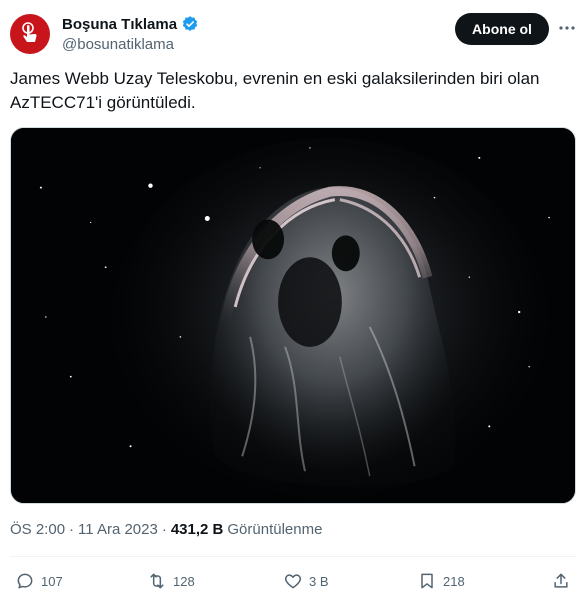 The height and width of the screenshot is (603, 587). I want to click on more-options-button, so click(567, 28).